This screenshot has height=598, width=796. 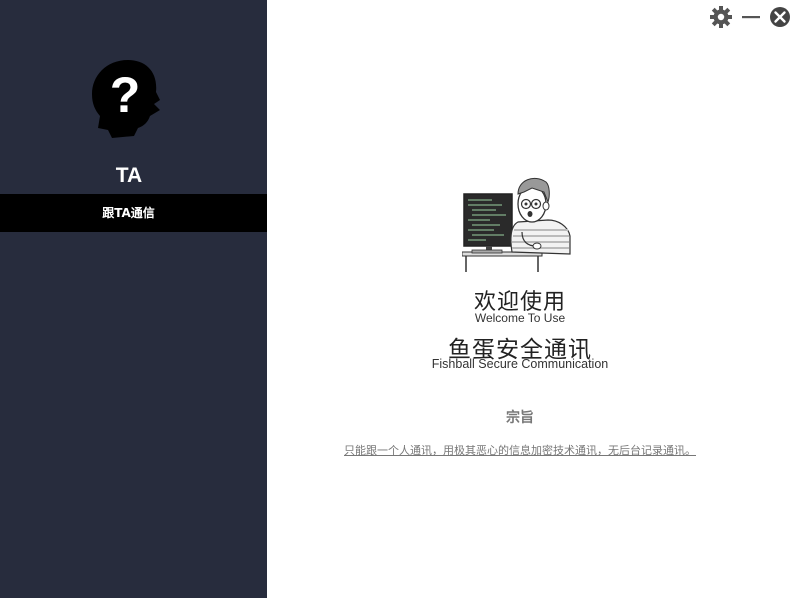 What do you see at coordinates (133, 213) in the screenshot?
I see `chat-with-contact-button: 跟TA通信` at bounding box center [133, 213].